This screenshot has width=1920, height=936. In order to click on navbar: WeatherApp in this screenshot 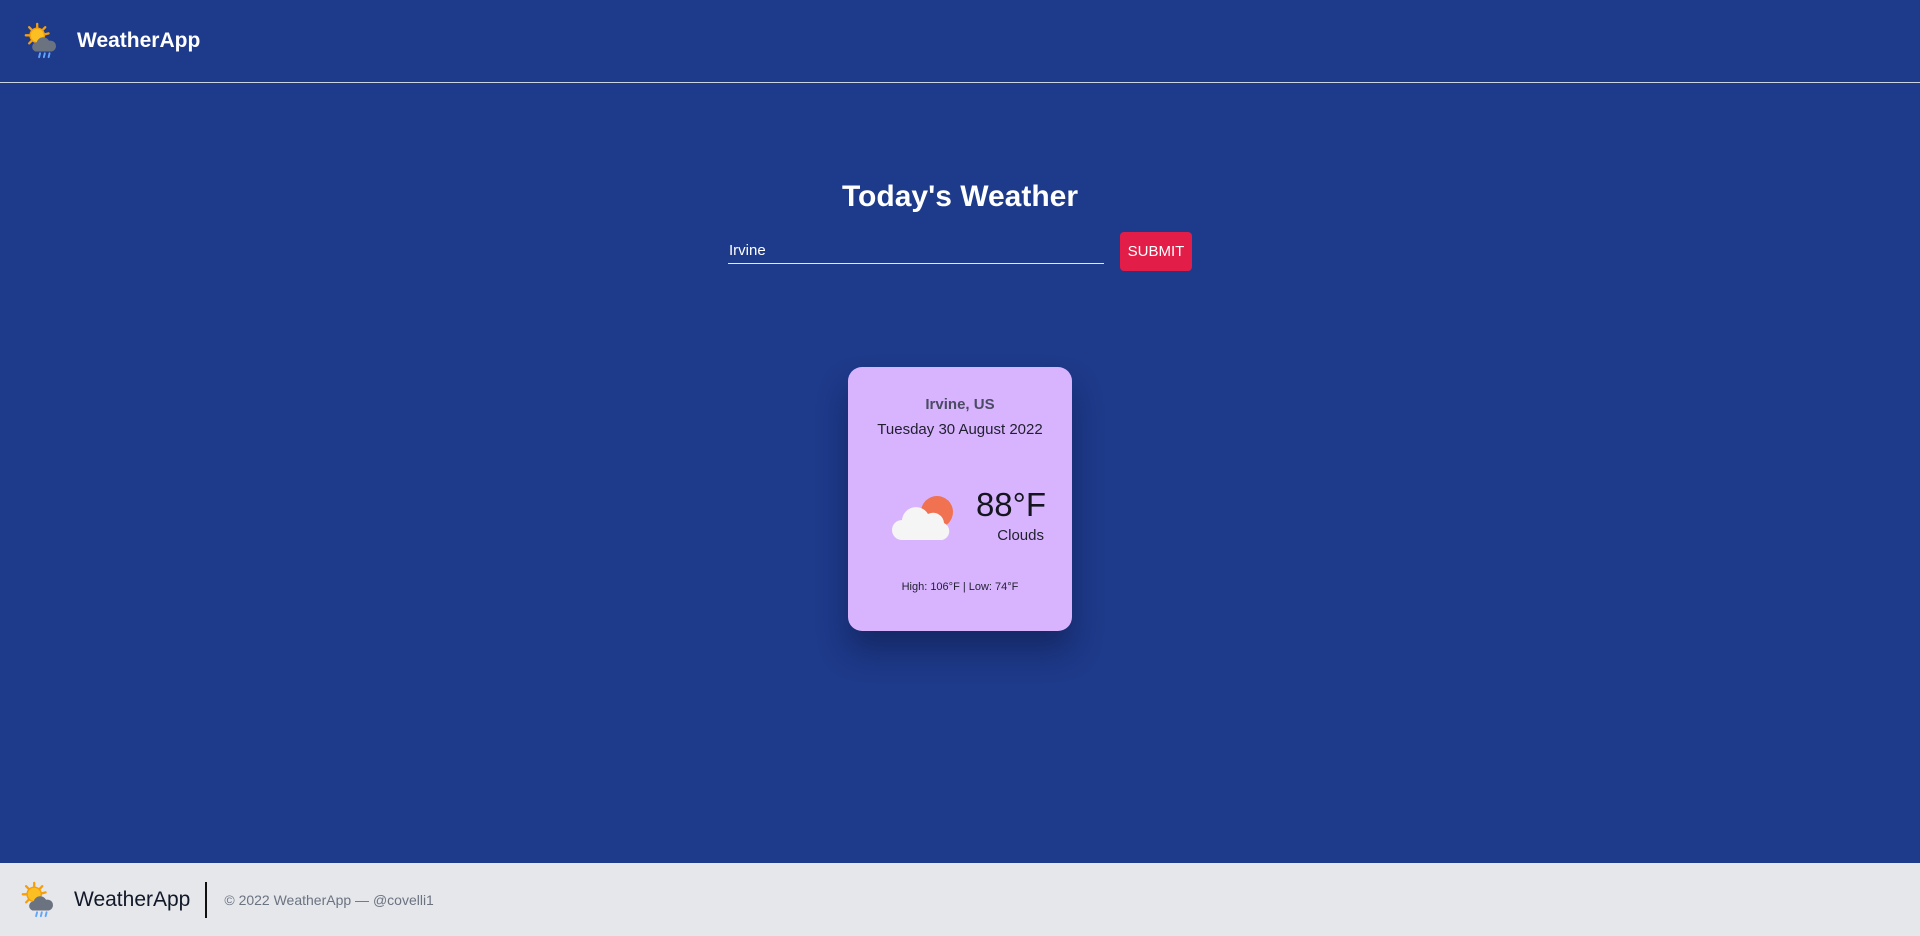, I will do `click(960, 41)`.